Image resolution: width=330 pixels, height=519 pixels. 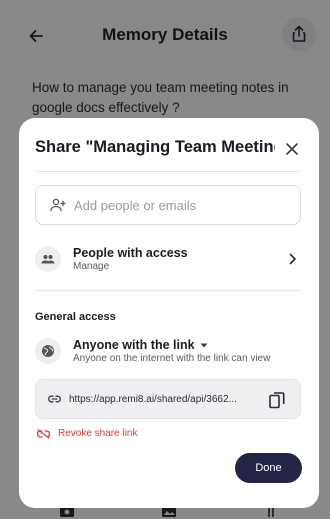 What do you see at coordinates (292, 259) in the screenshot?
I see `chevron-right-icon` at bounding box center [292, 259].